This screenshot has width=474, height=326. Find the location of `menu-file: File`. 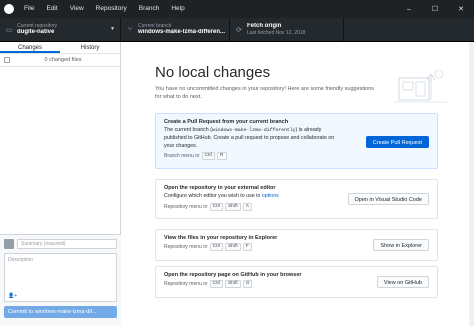

menu-file: File is located at coordinates (29, 9).